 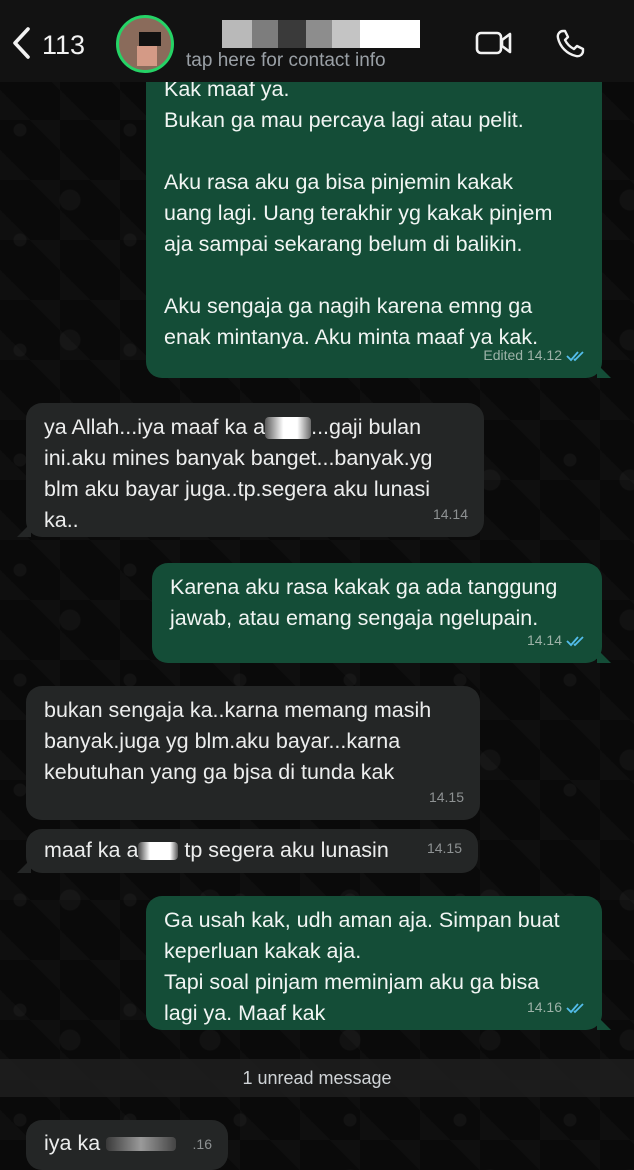 What do you see at coordinates (286, 61) in the screenshot?
I see `contact-info-hint: tap here for contact info` at bounding box center [286, 61].